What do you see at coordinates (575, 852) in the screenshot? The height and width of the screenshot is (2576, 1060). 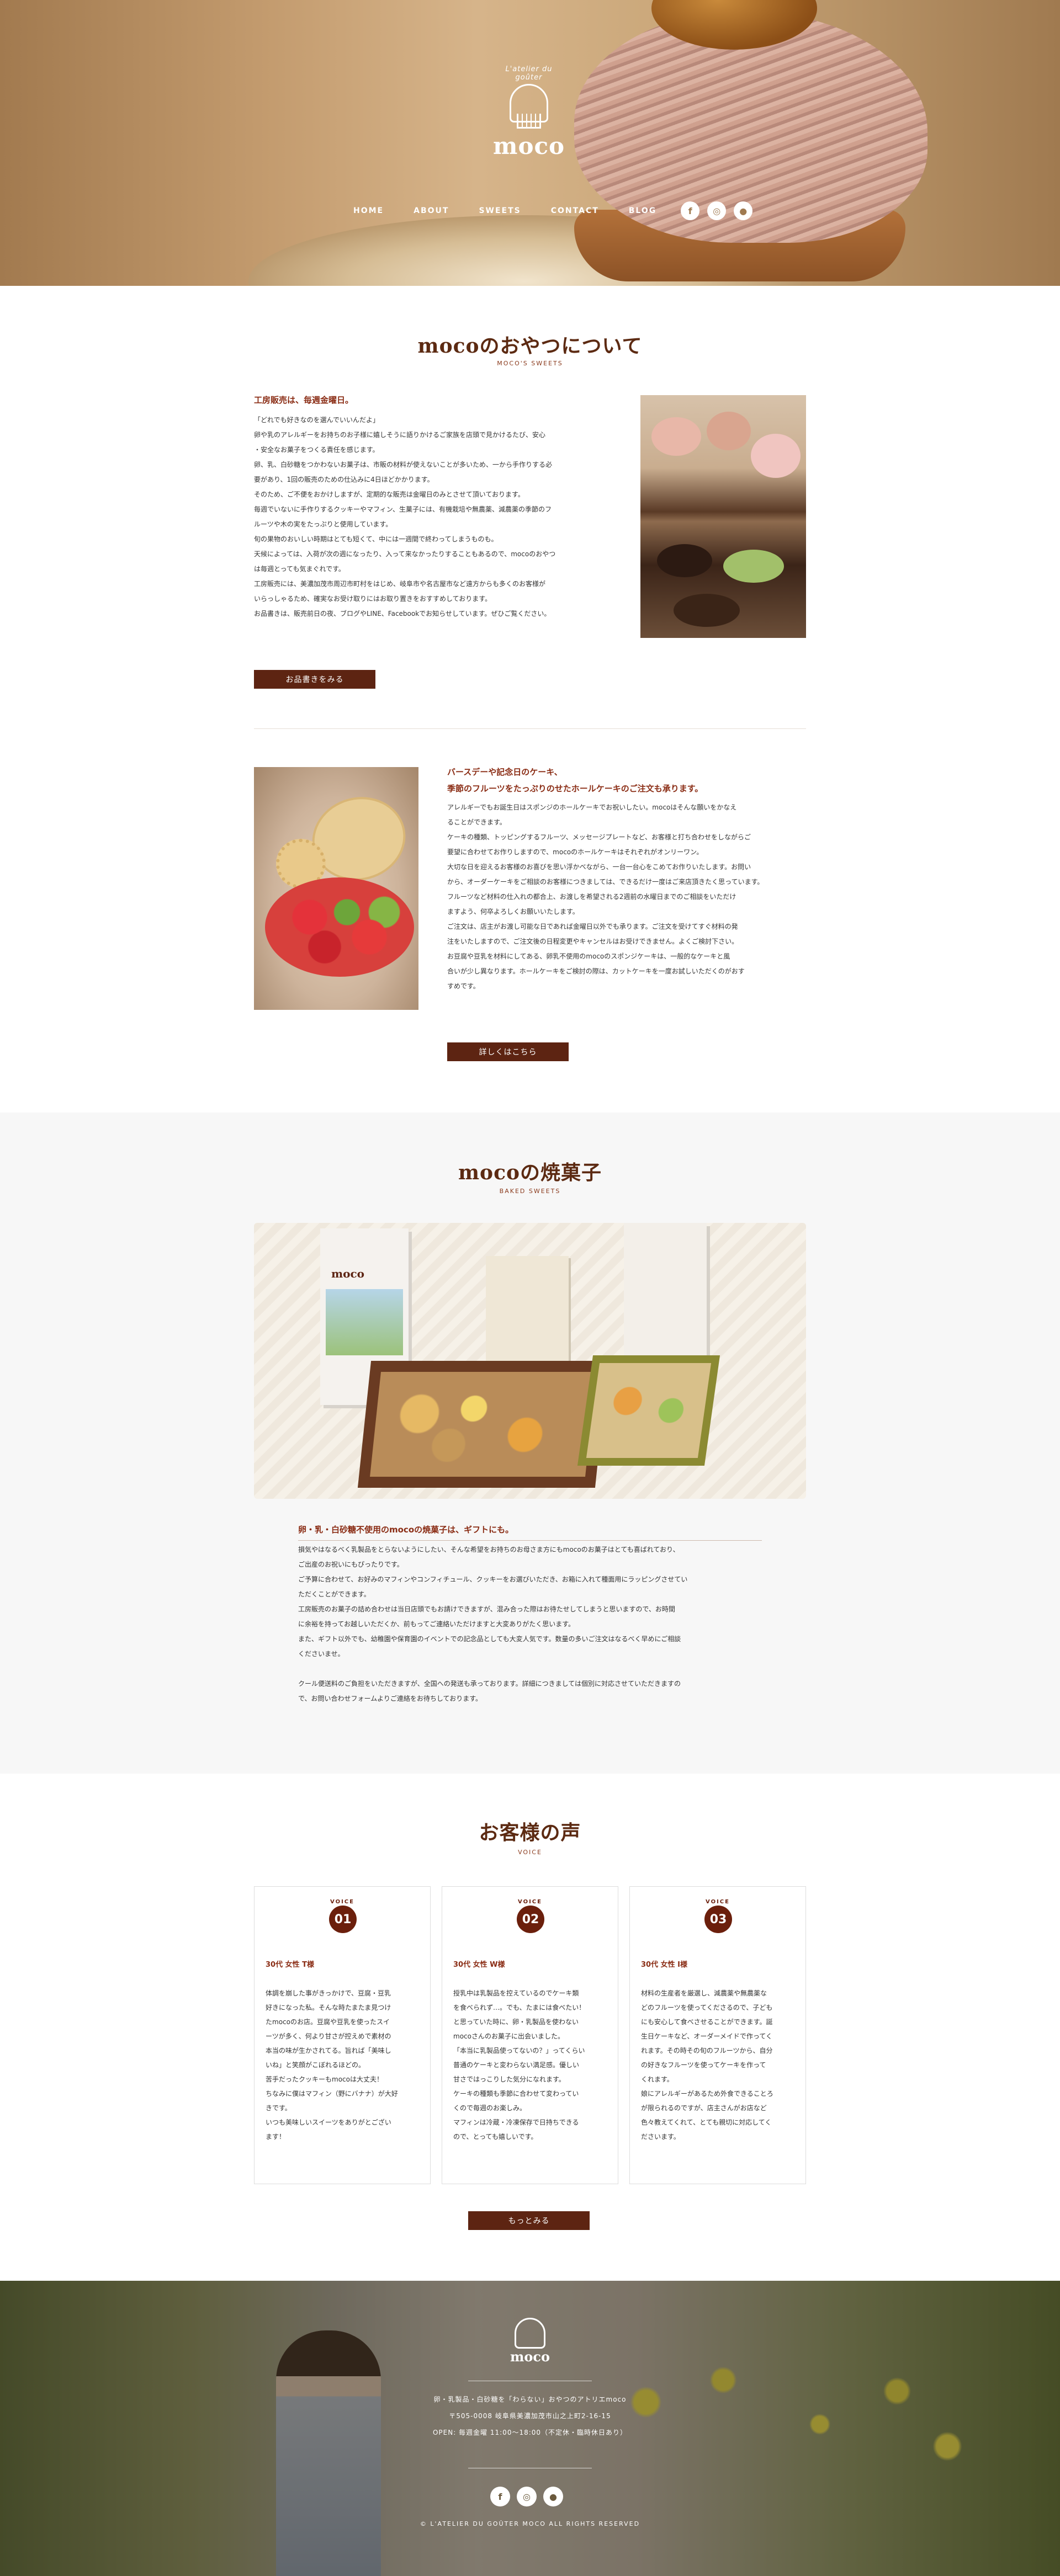 I see `cake-line: 要望に合わせてお作りしますので、mocoのホールケーキはそれぞれがオンリーワン。` at bounding box center [575, 852].